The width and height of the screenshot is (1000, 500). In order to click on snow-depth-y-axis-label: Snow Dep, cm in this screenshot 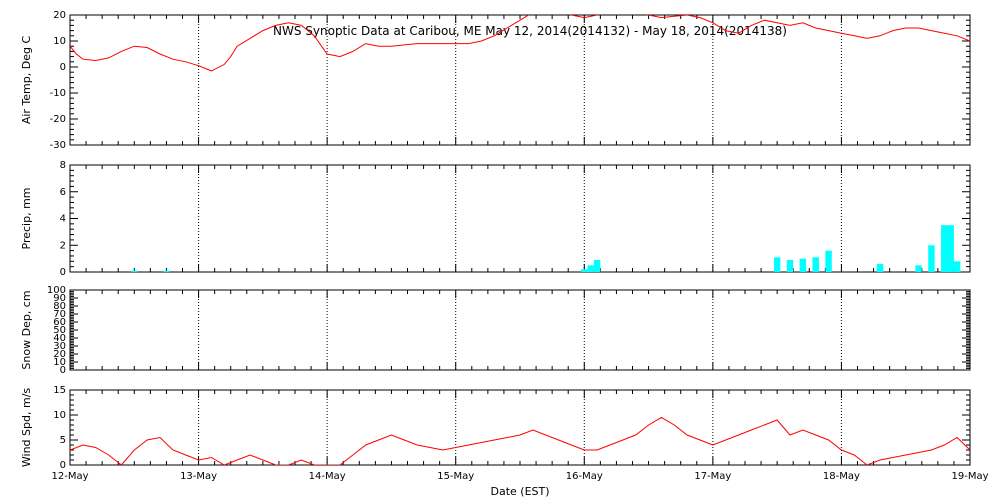, I will do `click(26, 329)`.